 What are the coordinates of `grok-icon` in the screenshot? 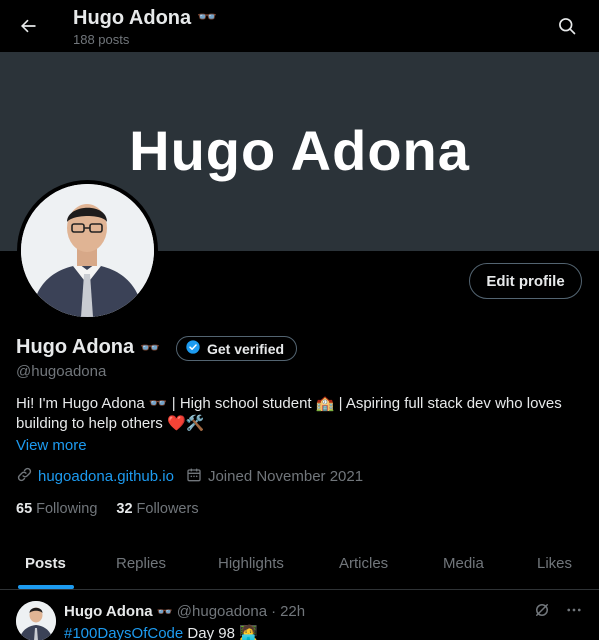 It's located at (542, 612).